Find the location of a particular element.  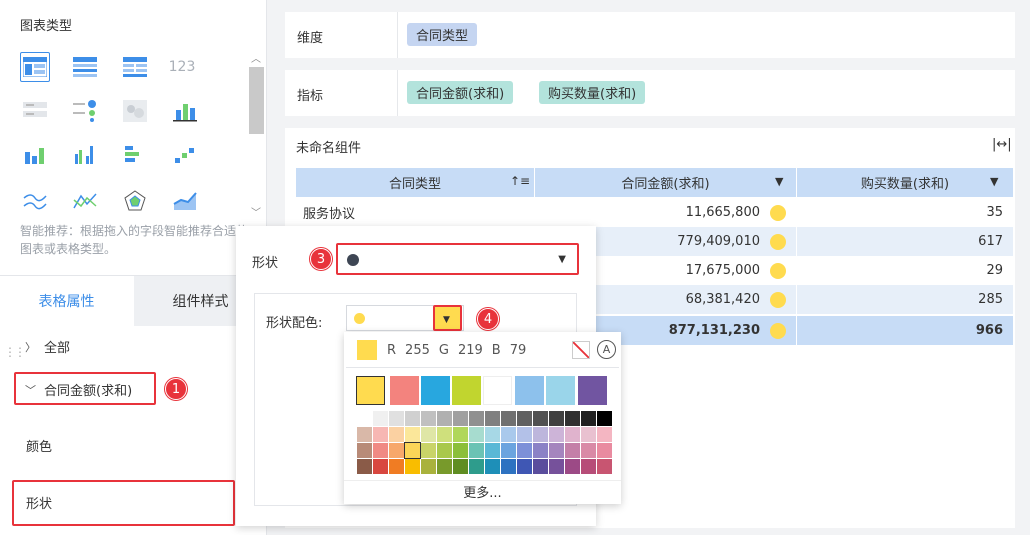

grouped-column-icon is located at coordinates (85, 155).